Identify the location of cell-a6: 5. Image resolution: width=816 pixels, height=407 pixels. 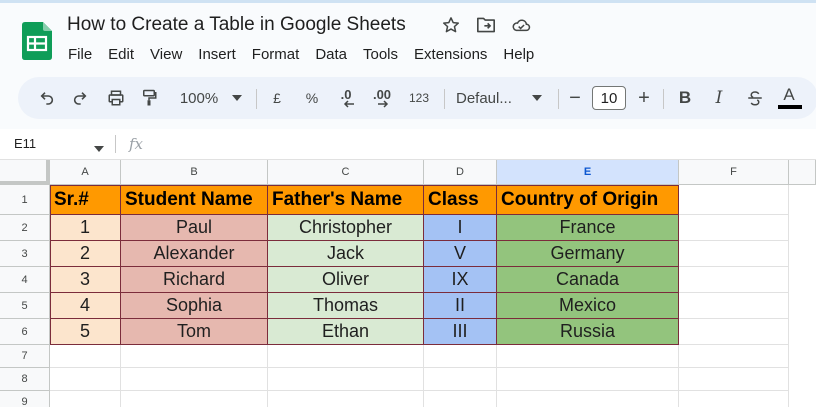
(85, 332).